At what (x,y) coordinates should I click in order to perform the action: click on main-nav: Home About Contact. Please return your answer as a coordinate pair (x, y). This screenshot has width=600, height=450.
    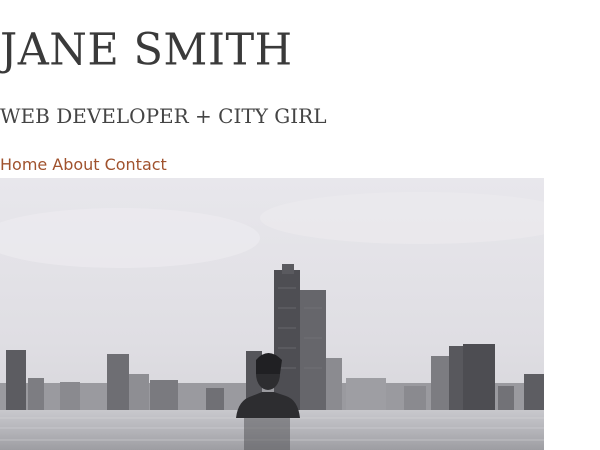
    Looking at the image, I should click on (83, 165).